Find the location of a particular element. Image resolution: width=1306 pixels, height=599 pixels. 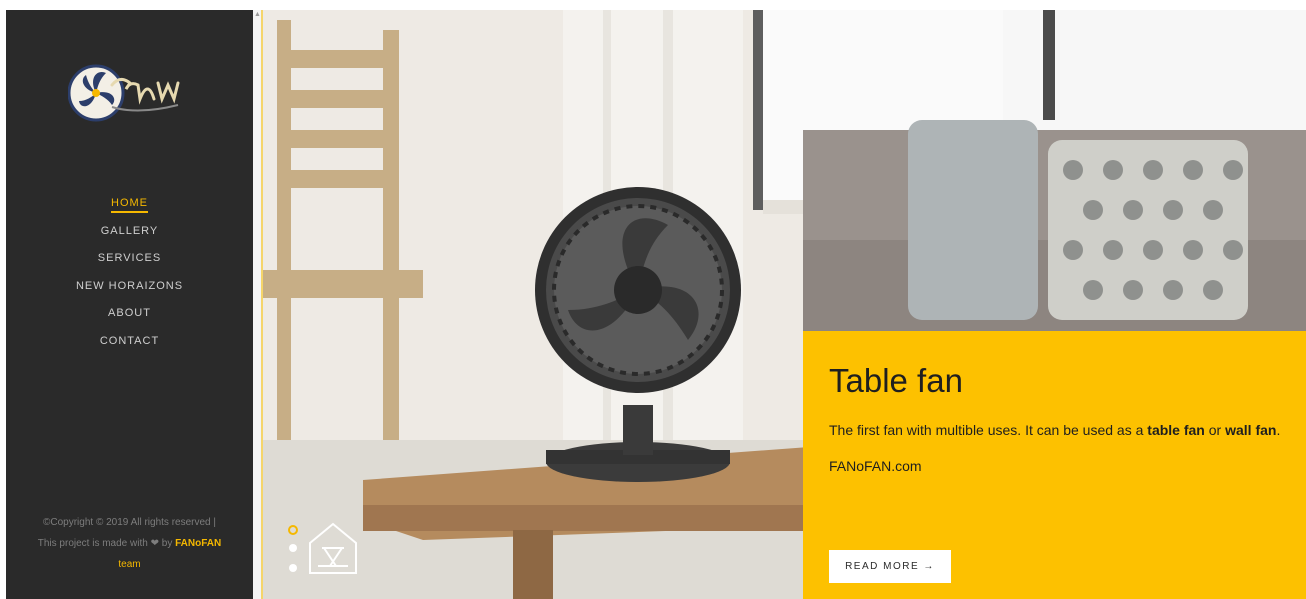

desc-text-2: or is located at coordinates (1215, 430).